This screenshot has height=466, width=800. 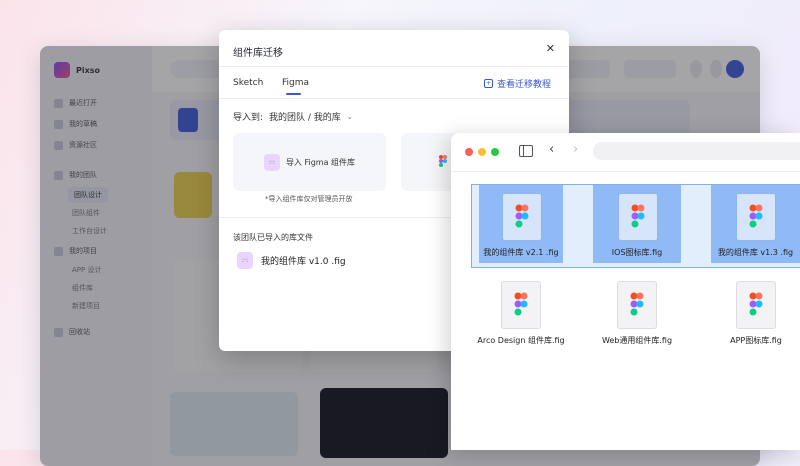 I want to click on external-link-icon: +, so click(x=488, y=83).